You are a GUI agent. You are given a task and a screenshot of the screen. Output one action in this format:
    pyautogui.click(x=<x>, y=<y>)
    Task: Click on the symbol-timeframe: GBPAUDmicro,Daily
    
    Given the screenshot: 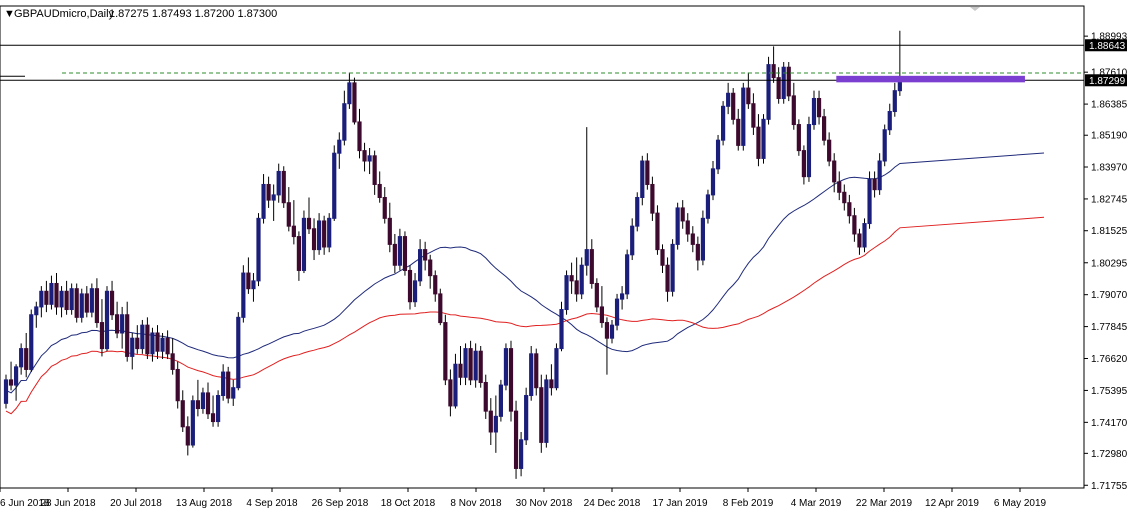 What is the action you would take?
    pyautogui.click(x=64, y=14)
    